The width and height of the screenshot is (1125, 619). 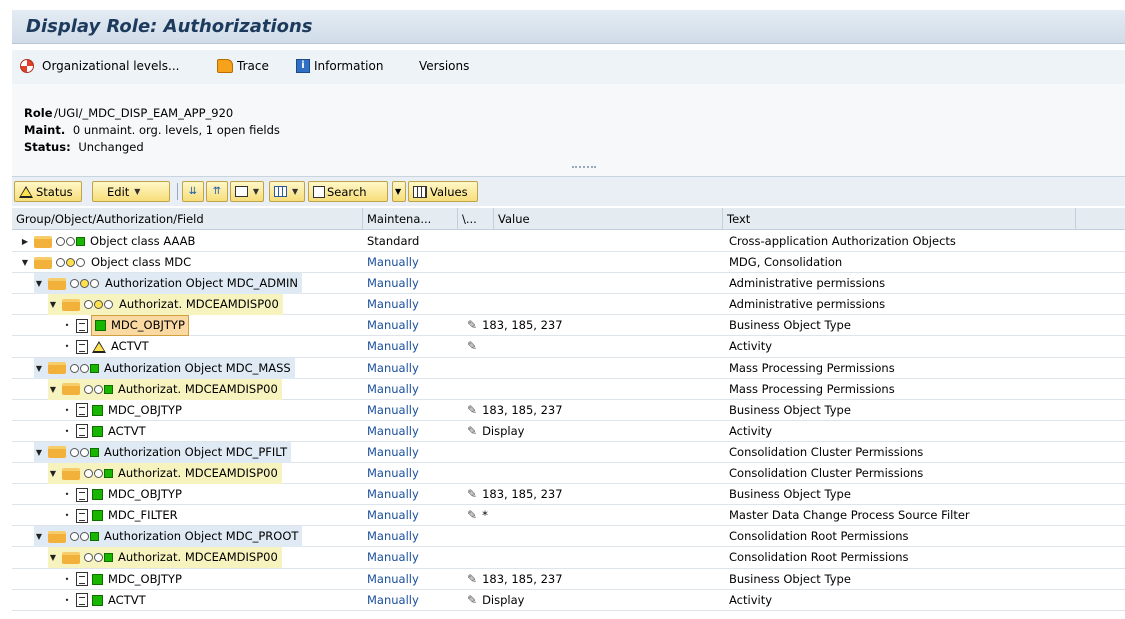 I want to click on values-button: Values, so click(x=443, y=191).